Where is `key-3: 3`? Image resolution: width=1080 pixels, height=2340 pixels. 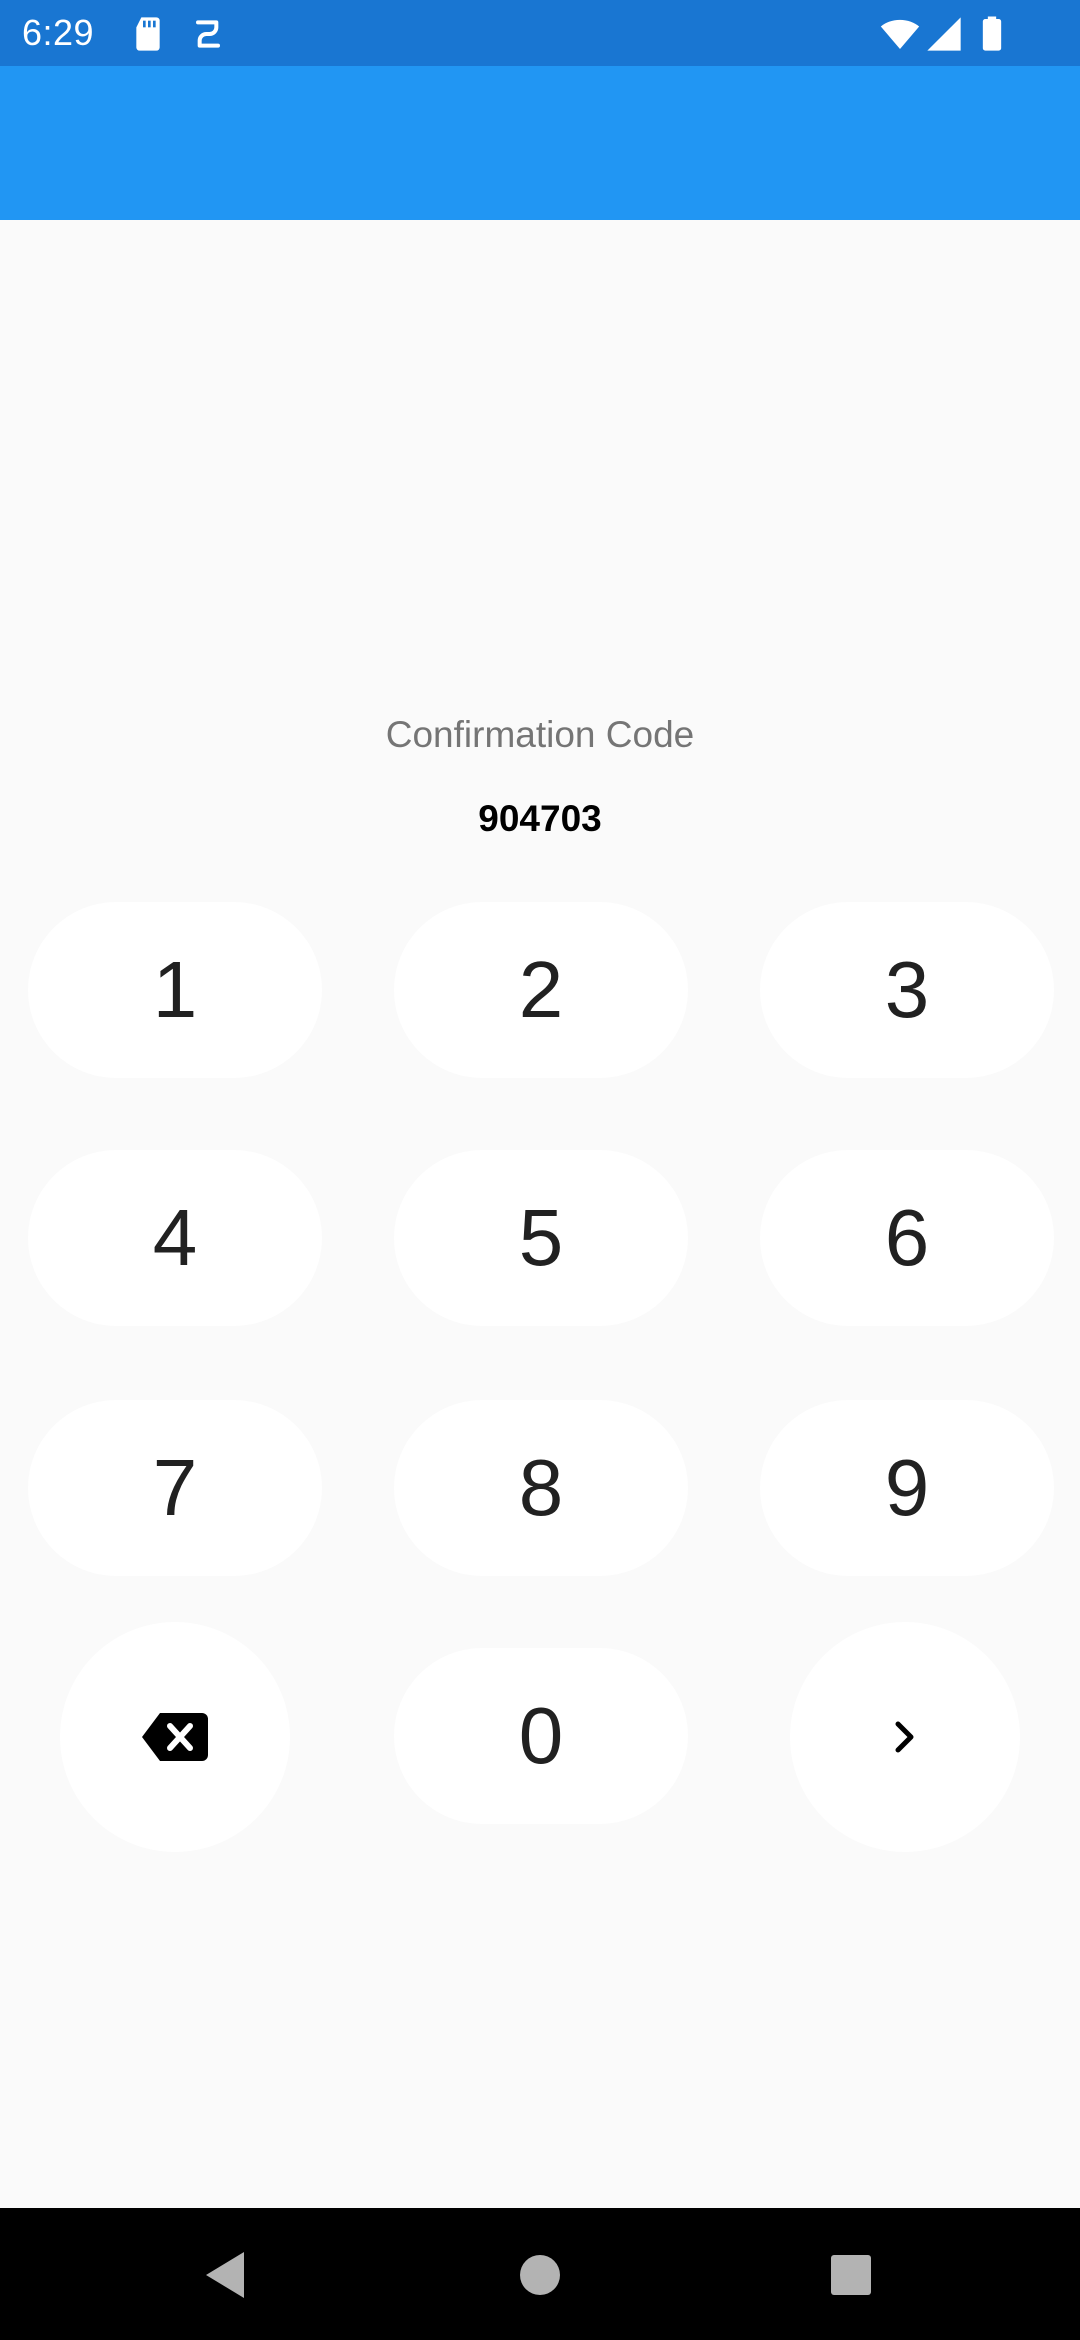
key-3: 3 is located at coordinates (907, 990).